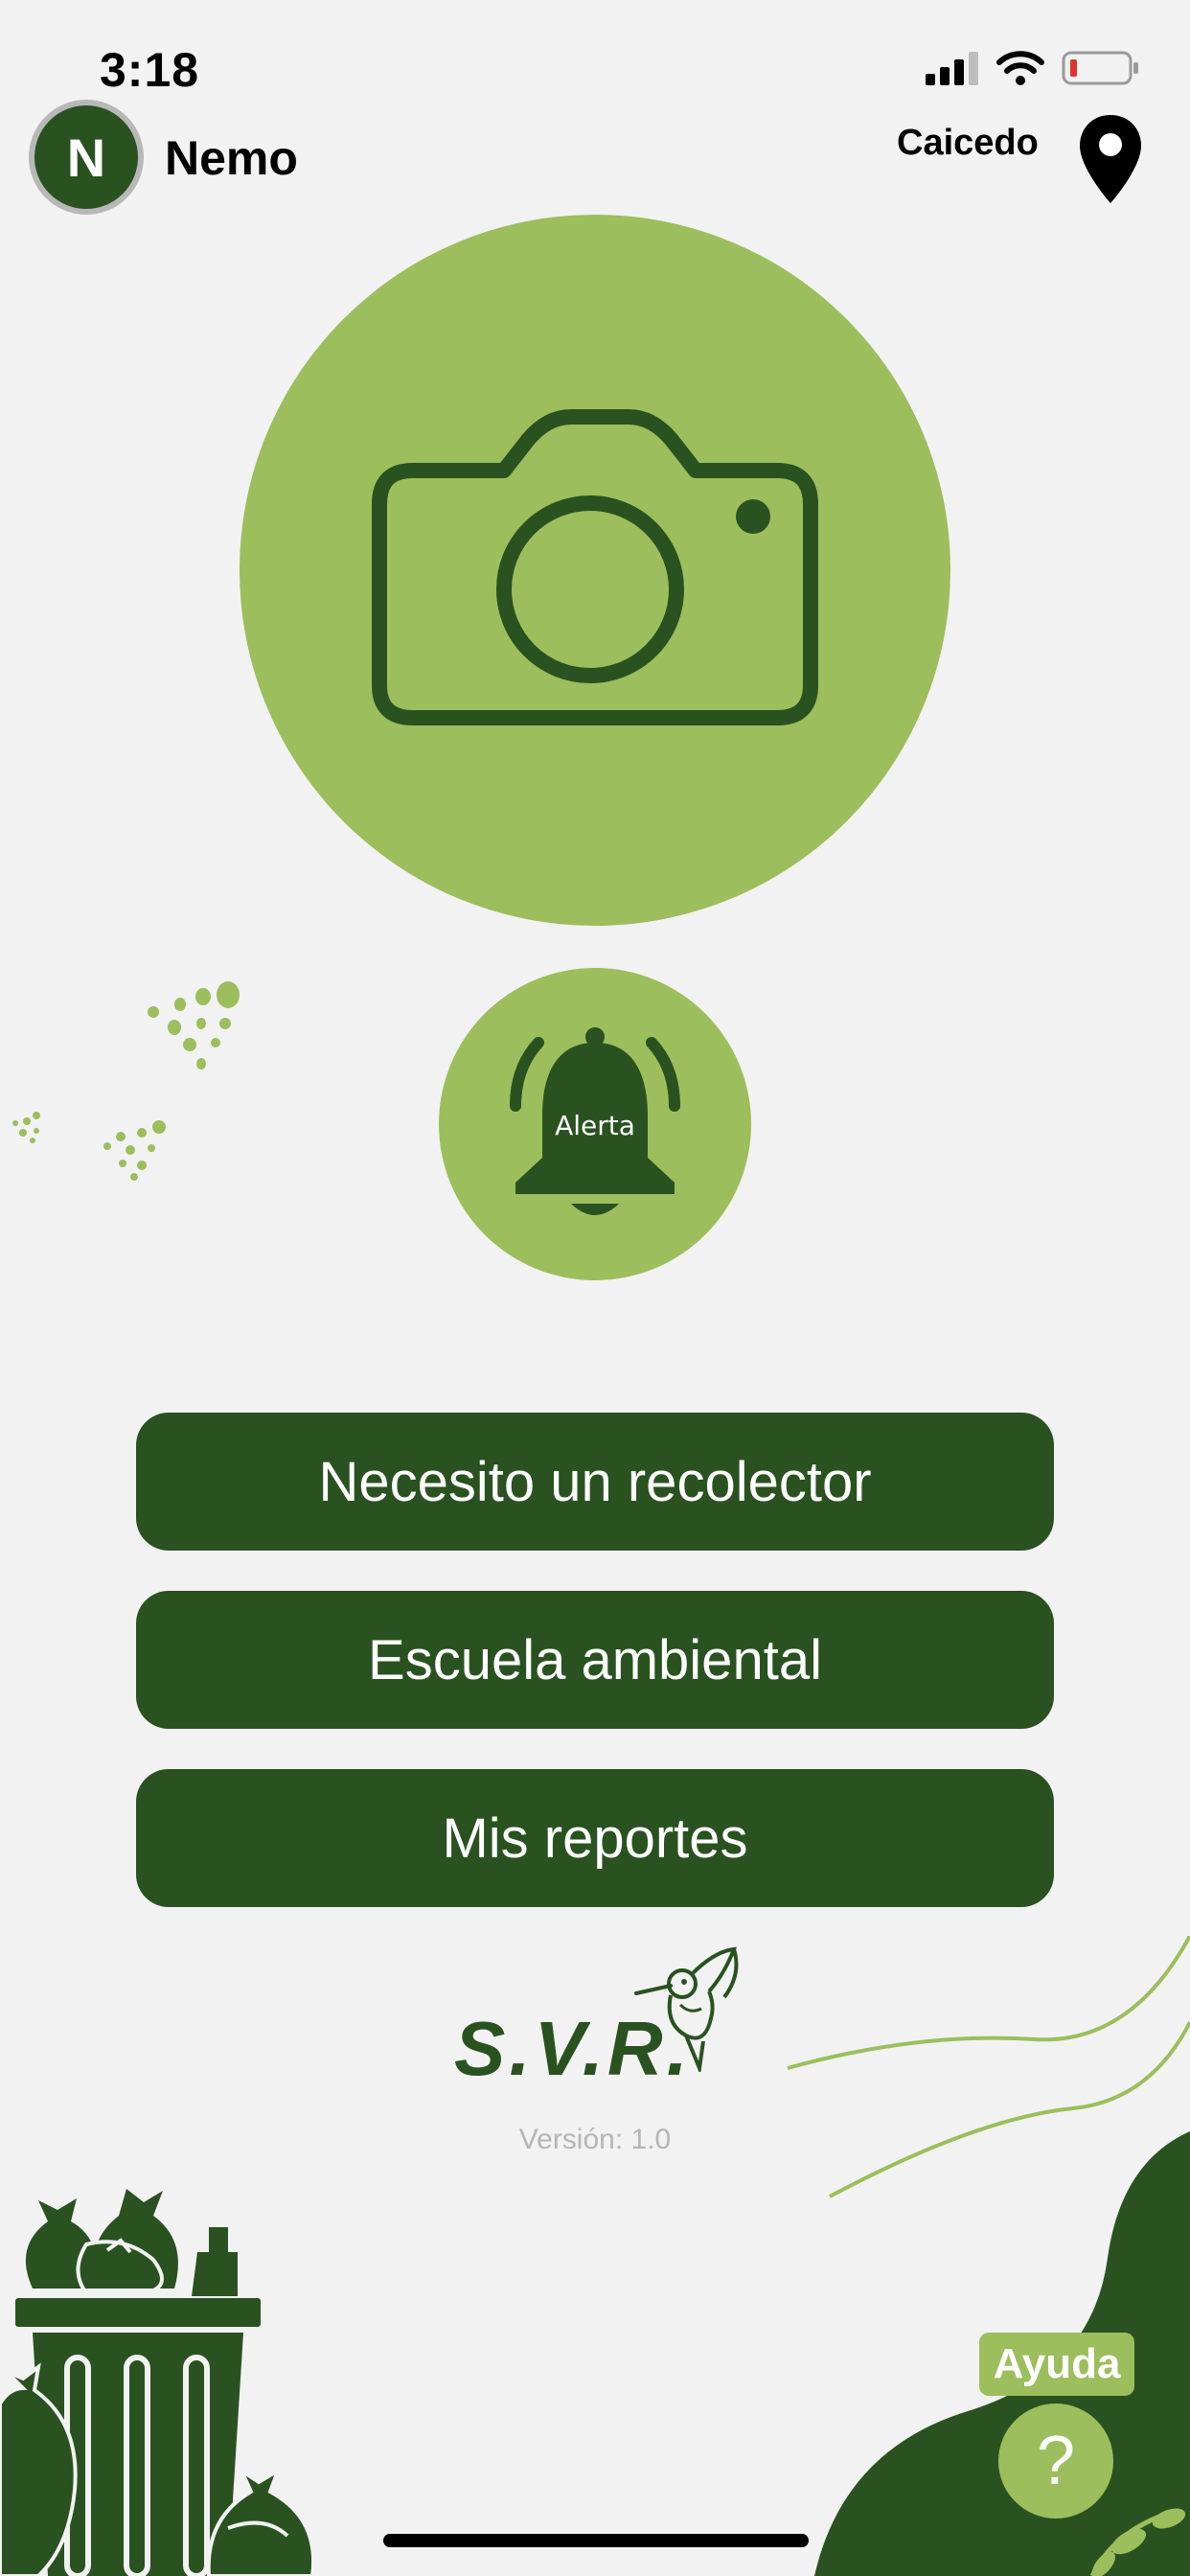  What do you see at coordinates (1020, 68) in the screenshot?
I see `wifi-icon` at bounding box center [1020, 68].